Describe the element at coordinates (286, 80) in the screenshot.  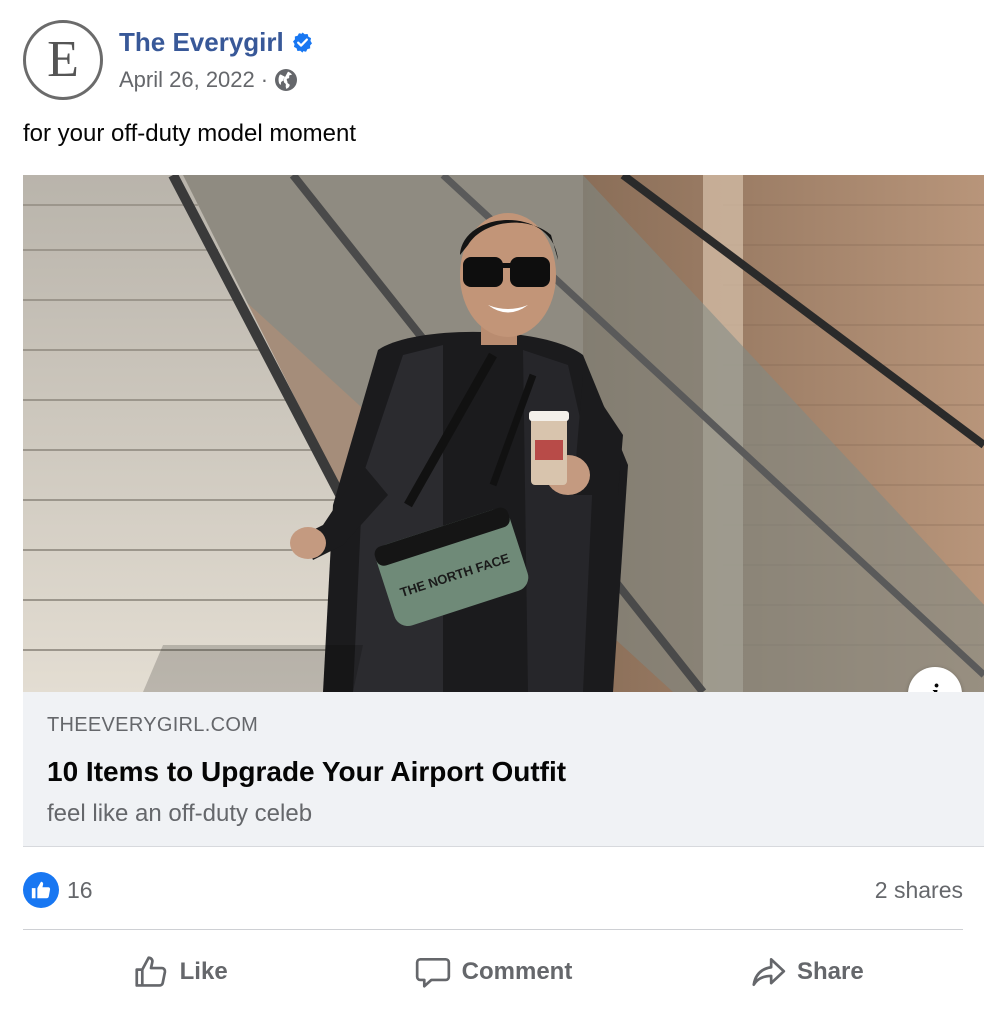
I see `globe-icon` at that location.